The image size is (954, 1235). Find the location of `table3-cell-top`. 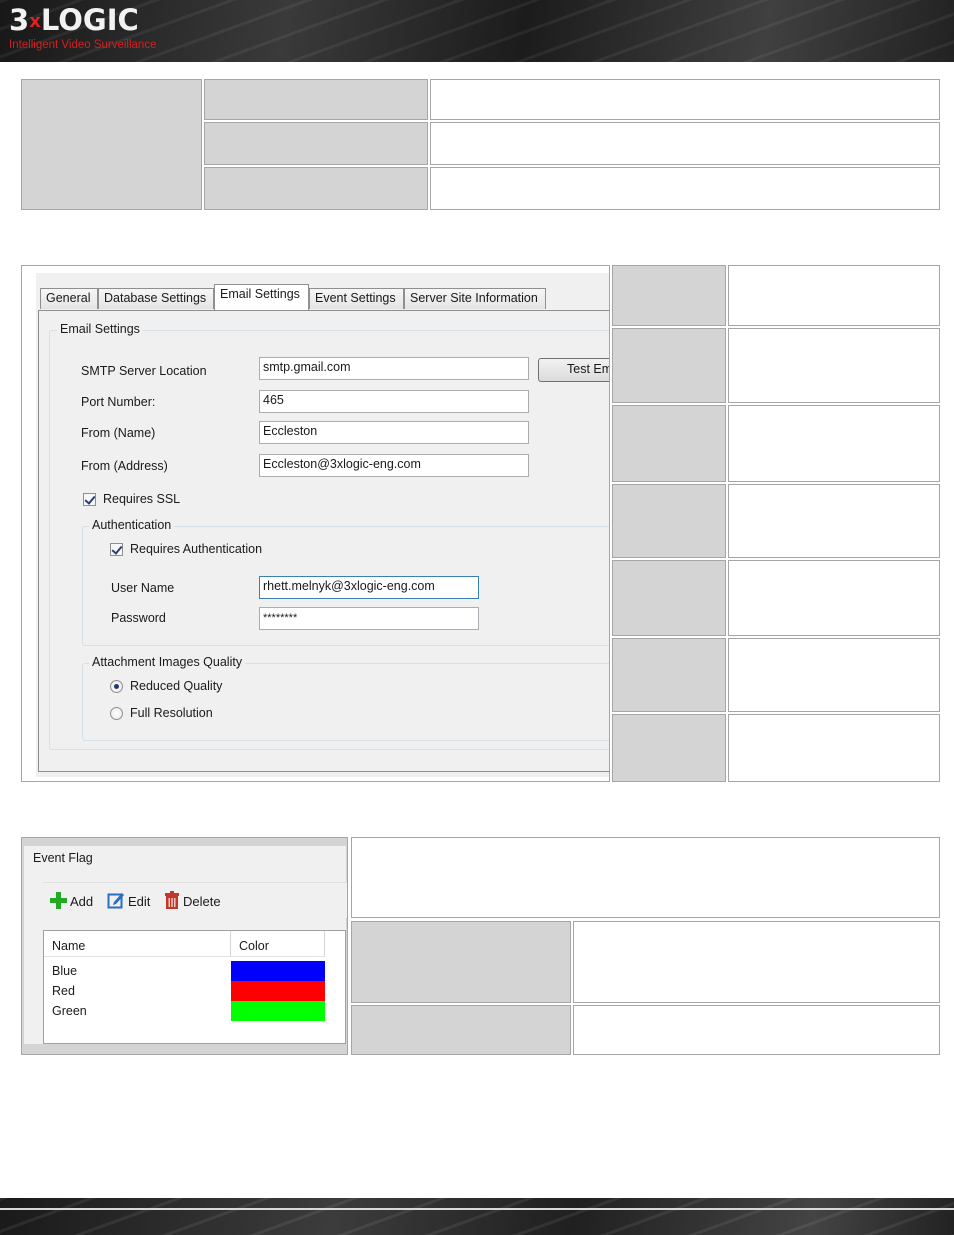

table3-cell-top is located at coordinates (645, 877).